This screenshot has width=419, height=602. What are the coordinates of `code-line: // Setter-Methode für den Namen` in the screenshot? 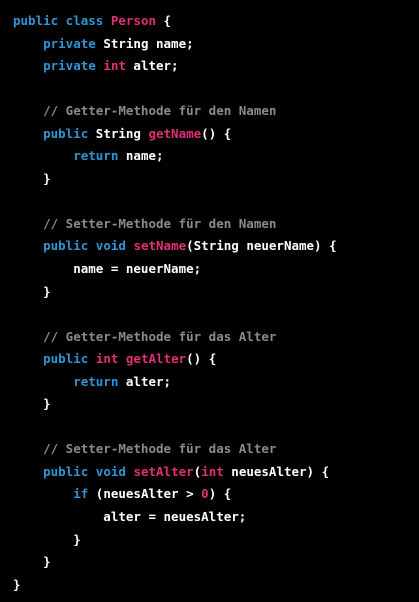 It's located at (175, 224).